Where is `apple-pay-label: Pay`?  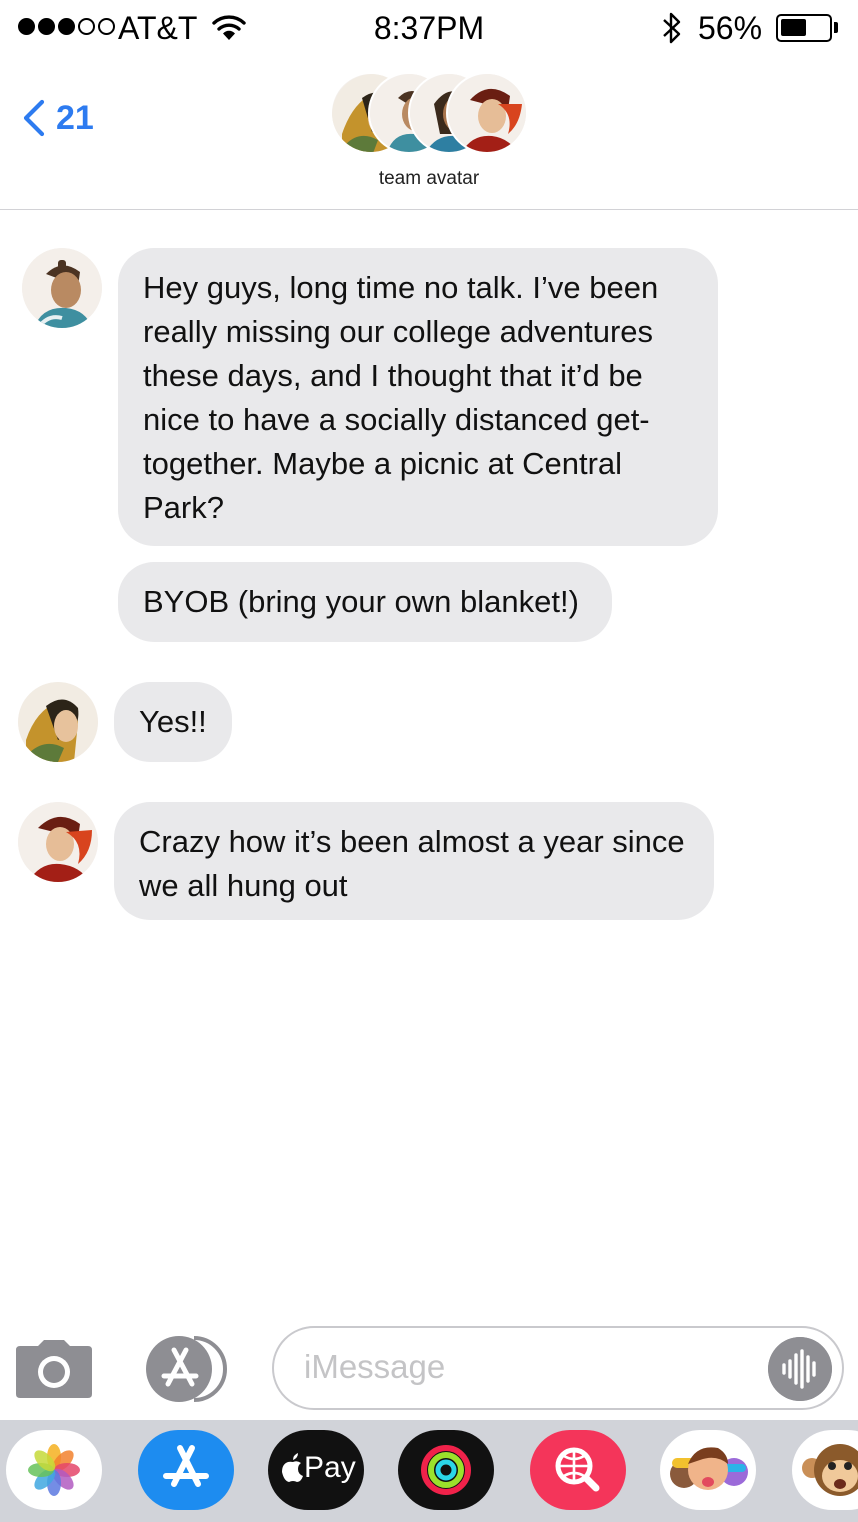 apple-pay-label: Pay is located at coordinates (330, 1467).